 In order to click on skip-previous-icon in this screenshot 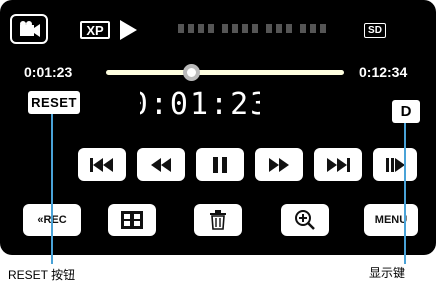, I will do `click(101, 164)`.